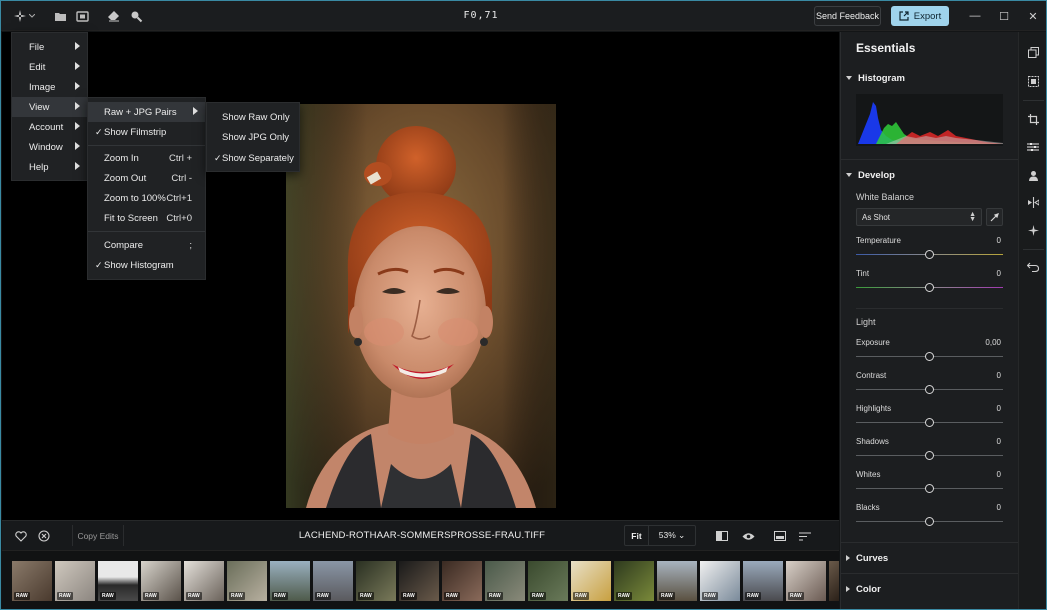  I want to click on menu-account: Account, so click(49, 127).